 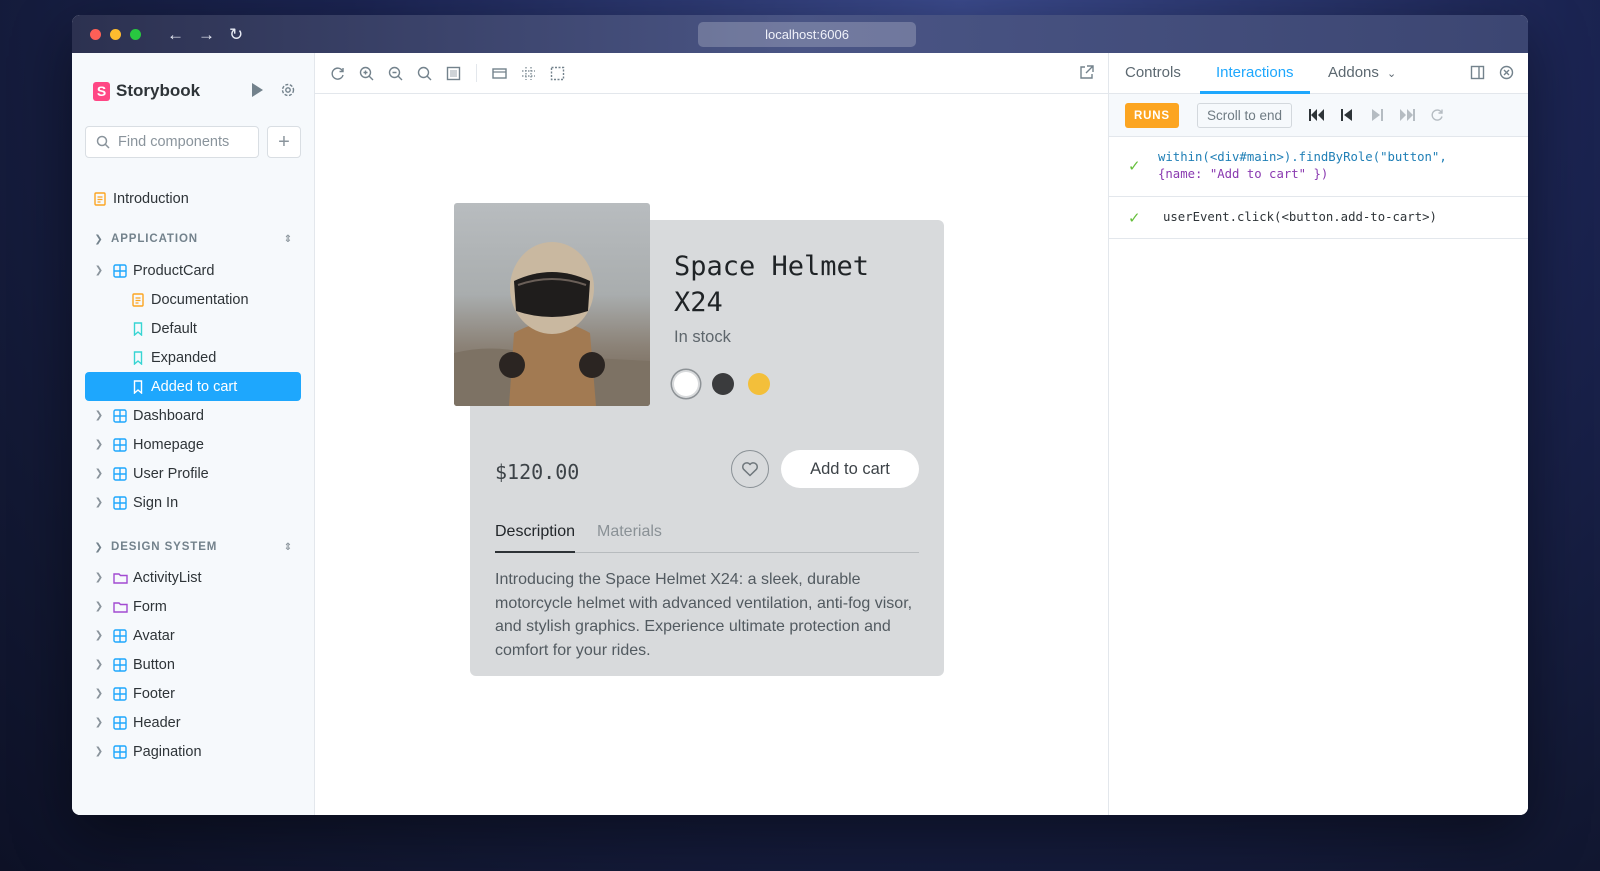 What do you see at coordinates (193, 722) in the screenshot?
I see `sidebar-item-header: ❯ Header` at bounding box center [193, 722].